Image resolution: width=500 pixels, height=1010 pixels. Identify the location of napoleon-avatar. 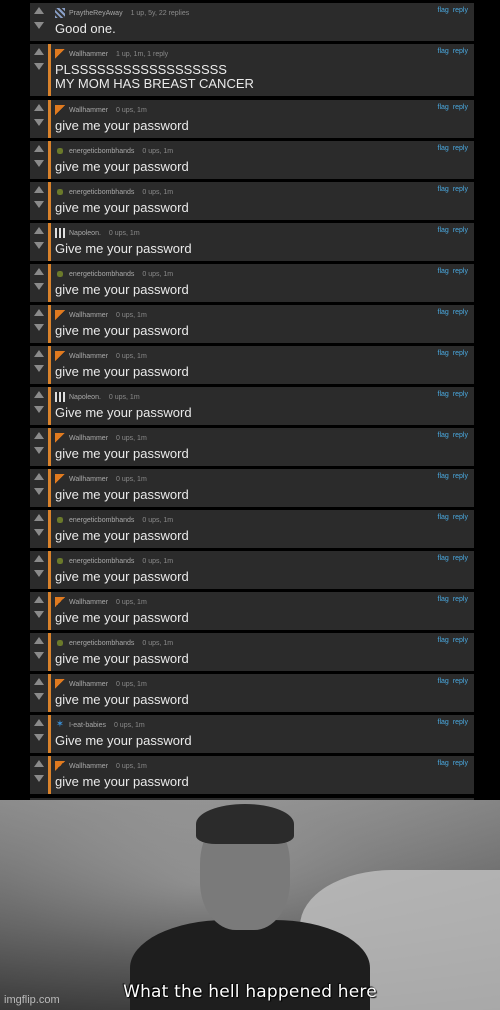
(60, 397).